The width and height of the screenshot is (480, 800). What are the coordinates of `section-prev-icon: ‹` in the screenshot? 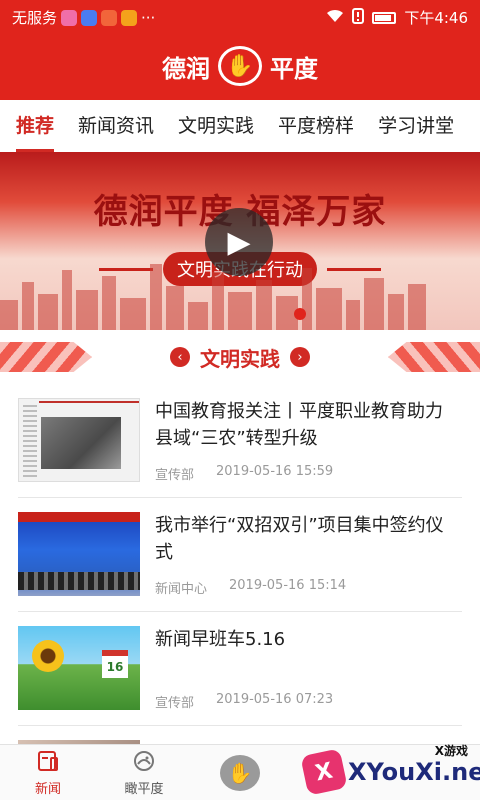 It's located at (180, 357).